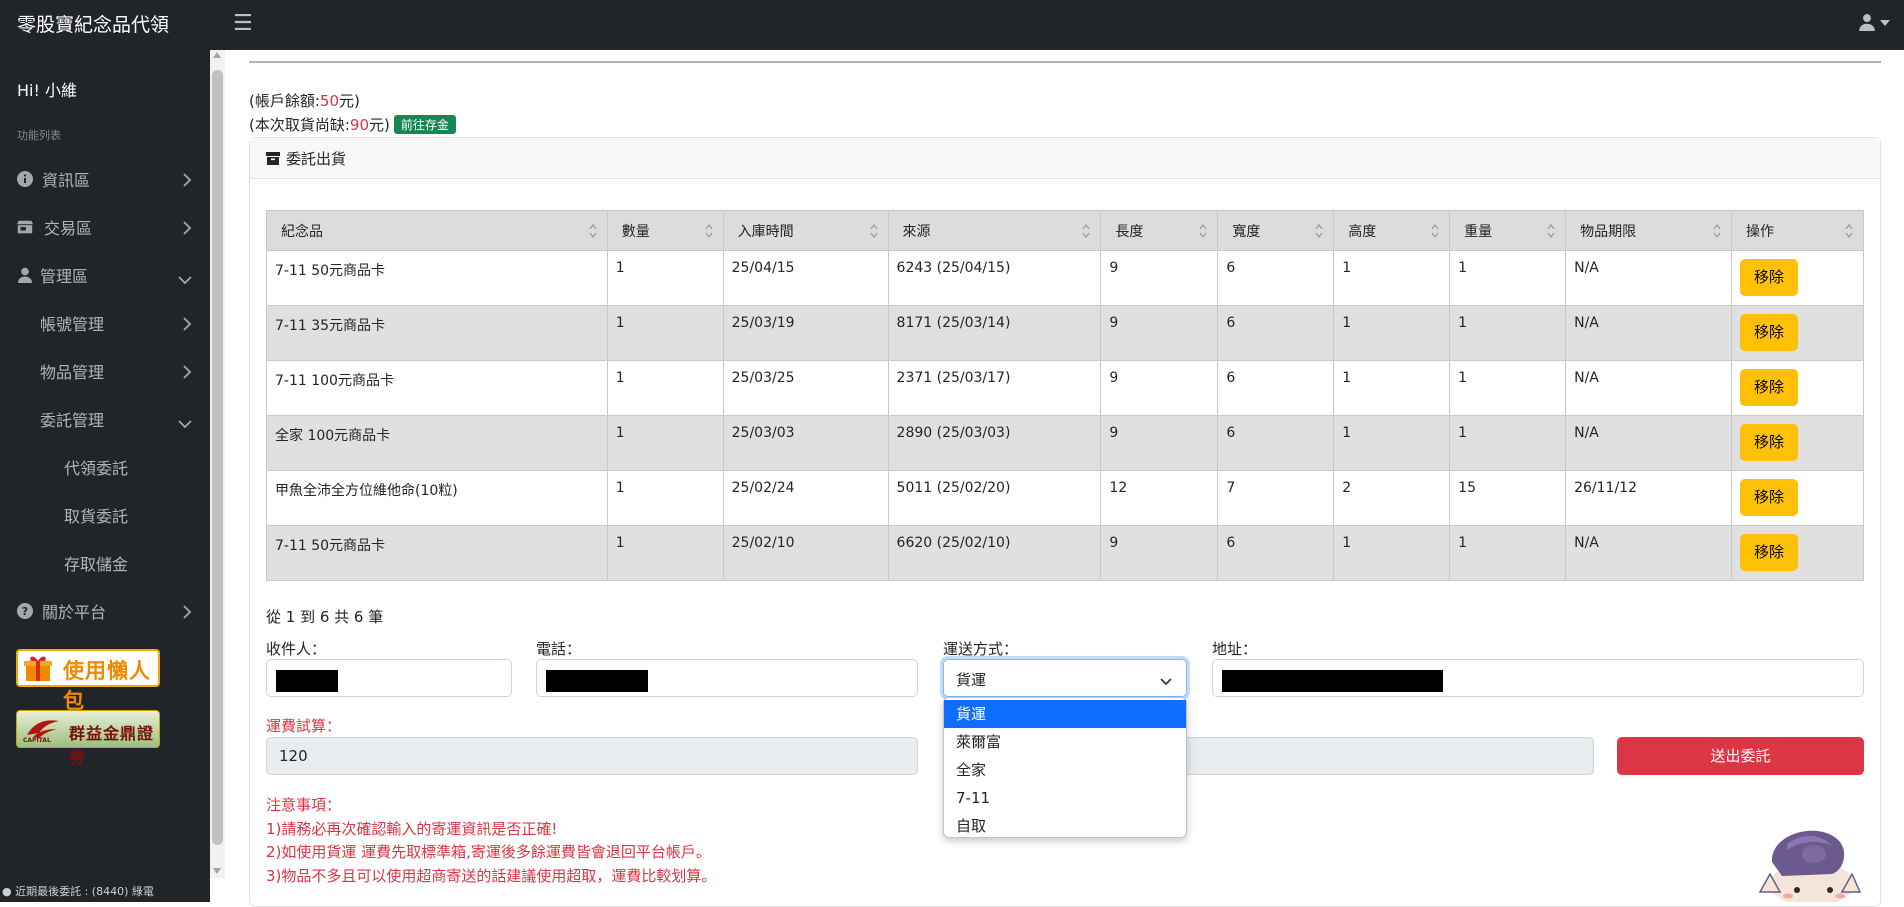 The height and width of the screenshot is (907, 1904). What do you see at coordinates (217, 457) in the screenshot?
I see `scrollbar-thumb` at bounding box center [217, 457].